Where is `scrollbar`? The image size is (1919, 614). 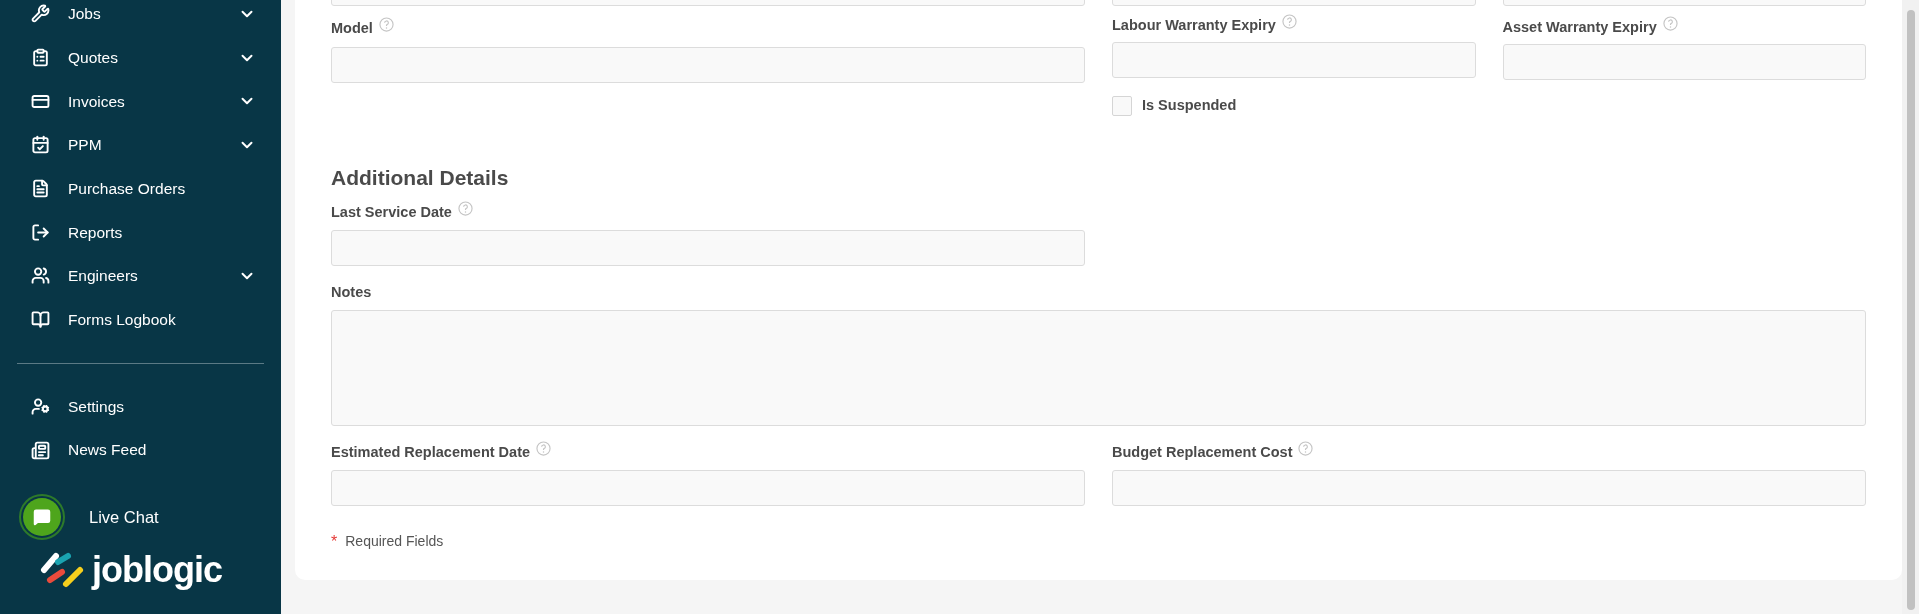
scrollbar is located at coordinates (1910, 307).